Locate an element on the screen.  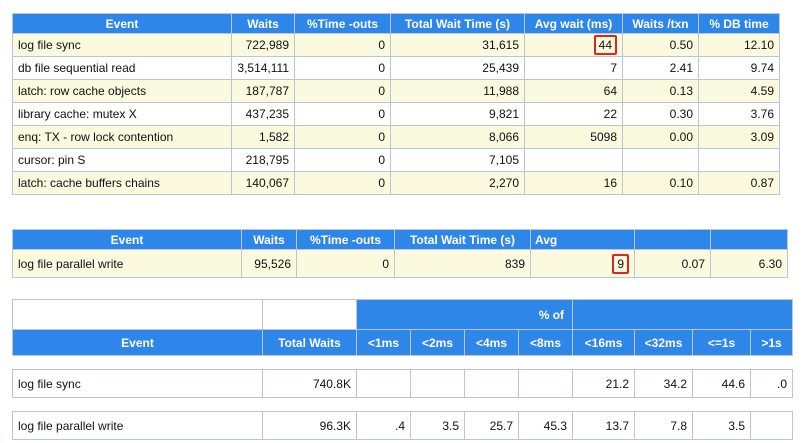
table-row: cursor: pin S 218,795 0 7,105 is located at coordinates (396, 160).